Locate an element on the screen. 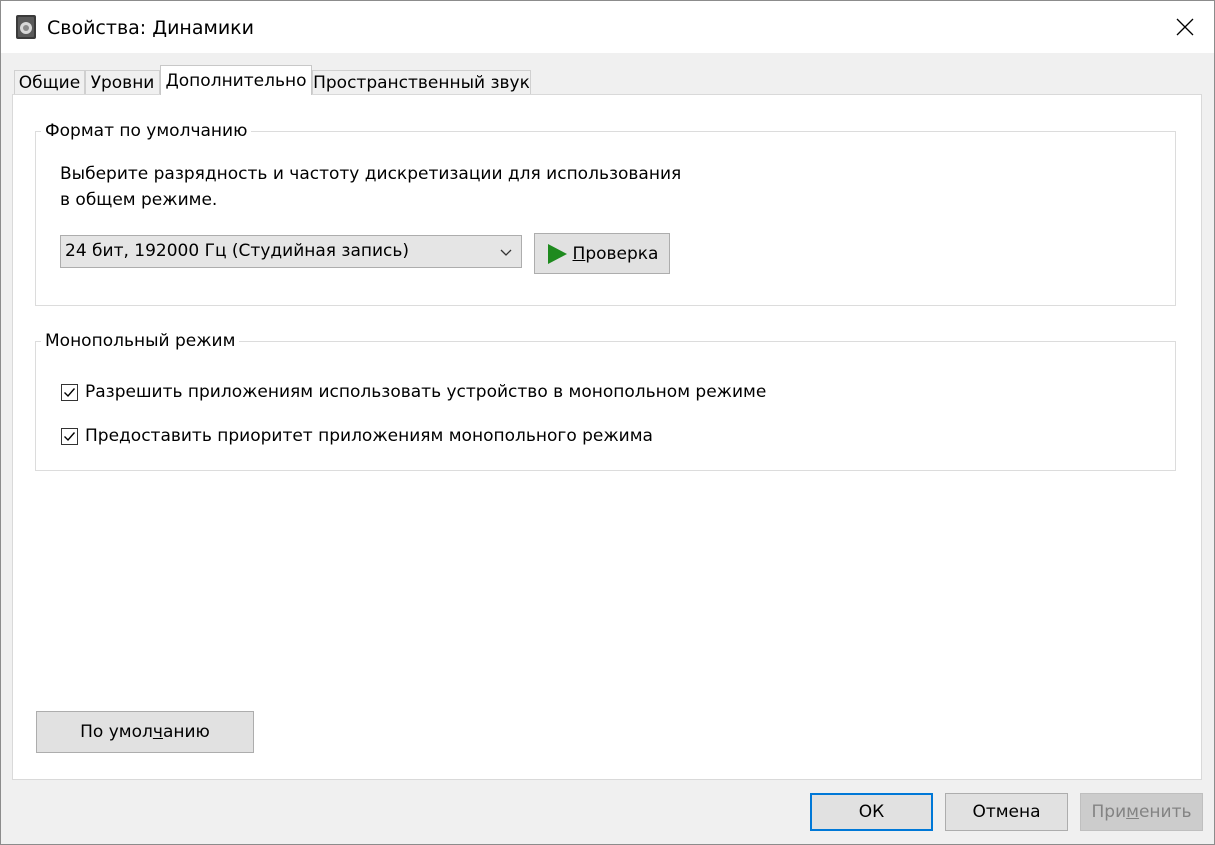 This screenshot has width=1215, height=845. format-select: 24 бит, 192000 Гц (Студийная запись) is located at coordinates (291, 251).